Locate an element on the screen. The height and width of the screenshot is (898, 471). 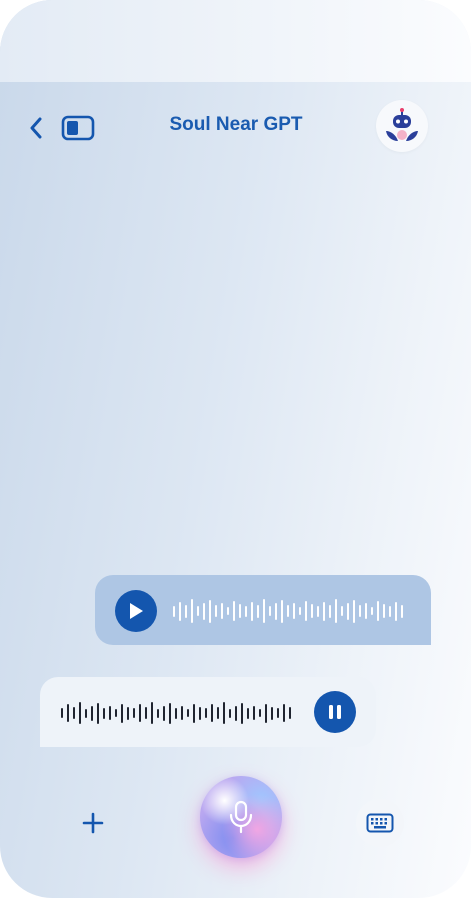
sidebar-panel-icon is located at coordinates (78, 128).